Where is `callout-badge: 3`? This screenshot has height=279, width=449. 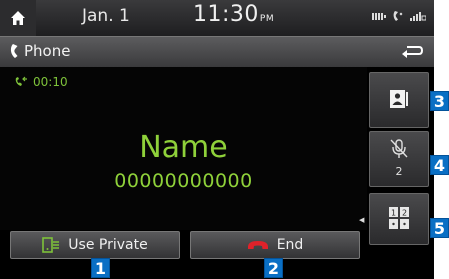
callout-badge: 3 is located at coordinates (439, 101).